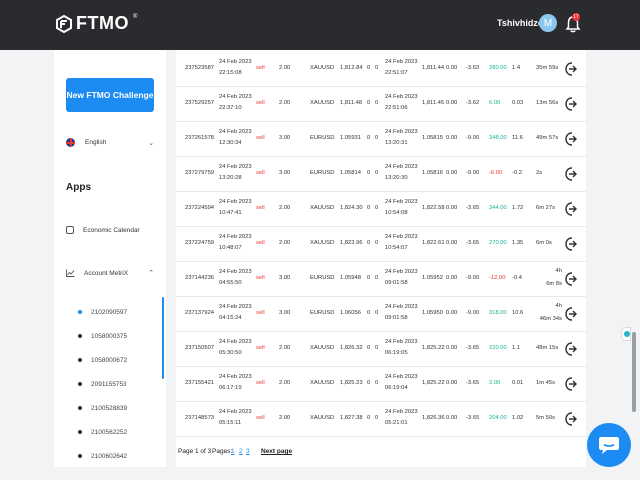  Describe the element at coordinates (109, 336) in the screenshot. I see `account-number: 1058000375` at that location.